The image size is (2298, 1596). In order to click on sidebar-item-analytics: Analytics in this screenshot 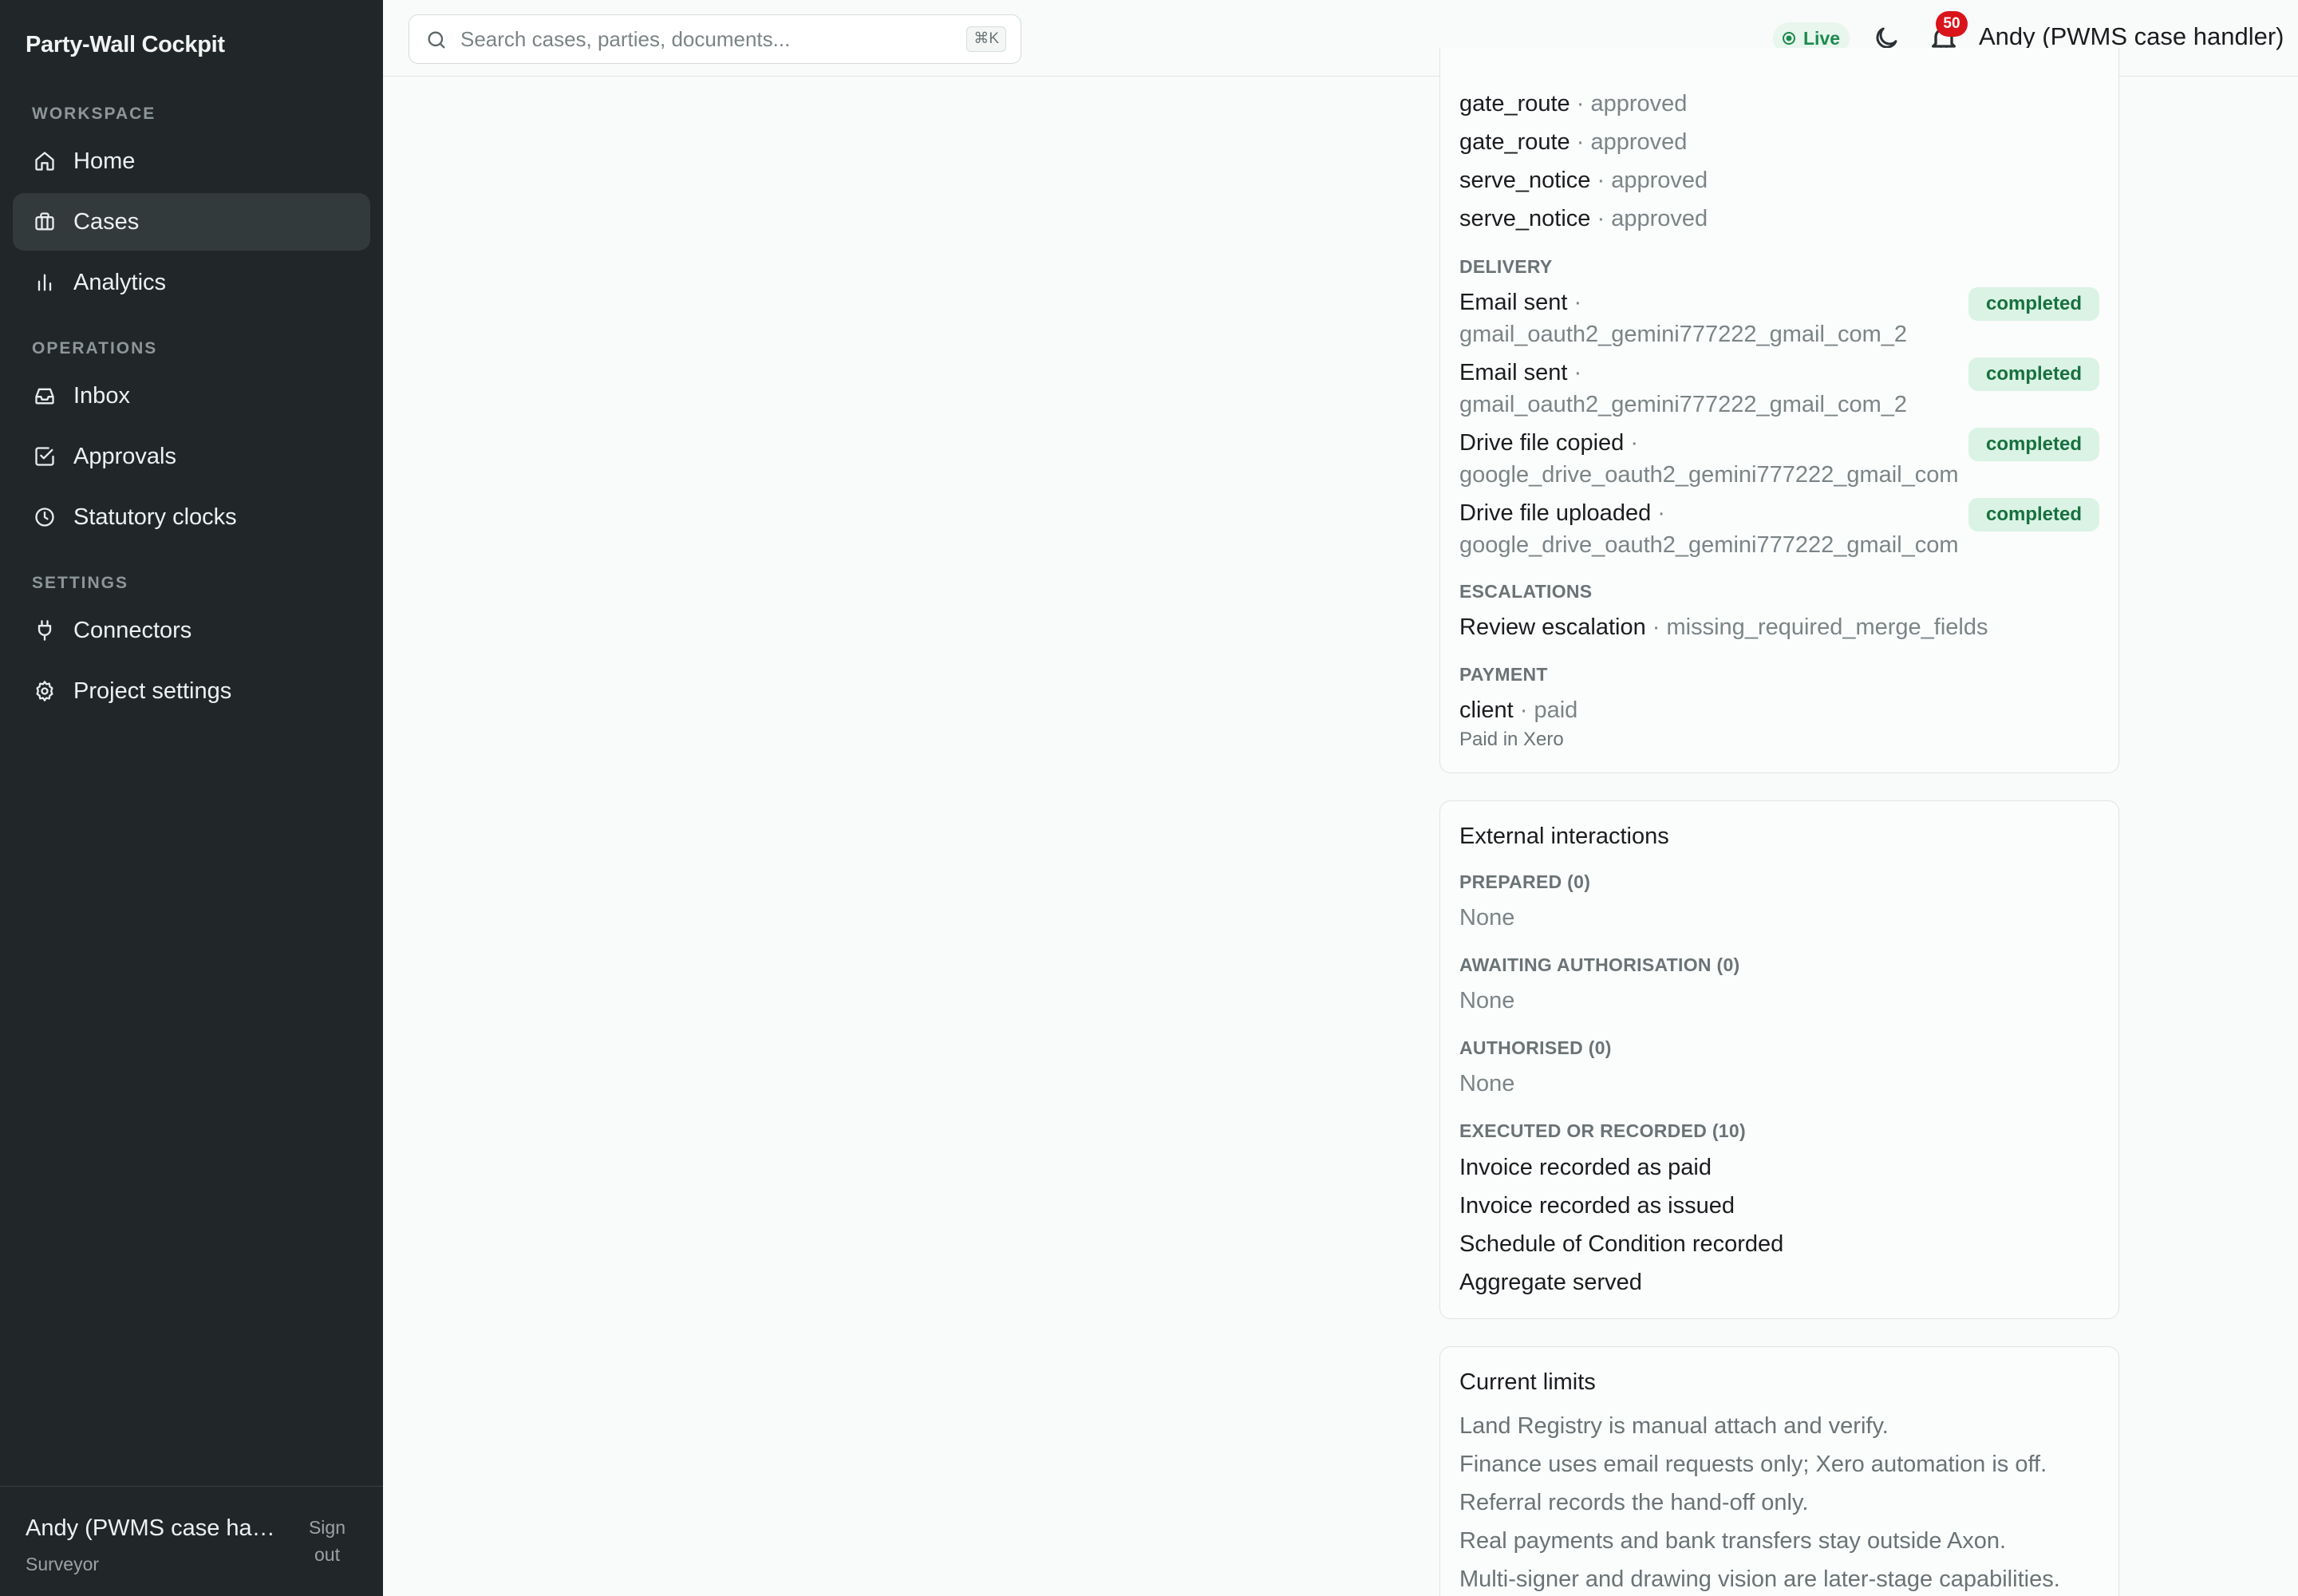, I will do `click(191, 282)`.